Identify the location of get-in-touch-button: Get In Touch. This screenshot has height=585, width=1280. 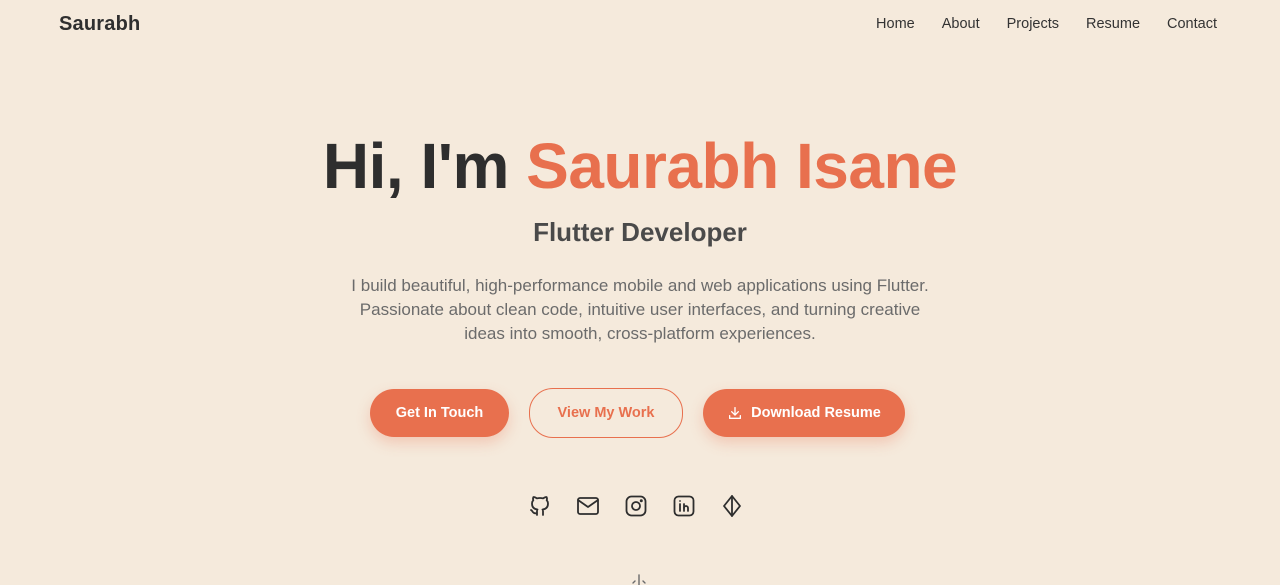
(439, 413).